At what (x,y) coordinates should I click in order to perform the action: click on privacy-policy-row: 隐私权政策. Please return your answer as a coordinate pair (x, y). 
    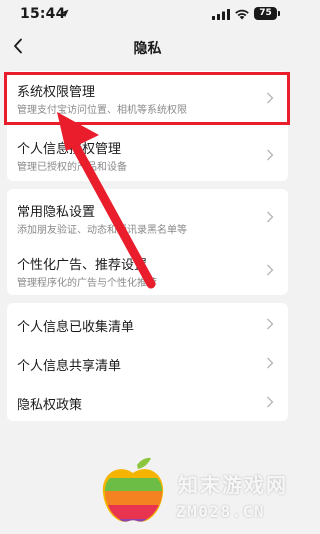
    Looking at the image, I should click on (147, 401).